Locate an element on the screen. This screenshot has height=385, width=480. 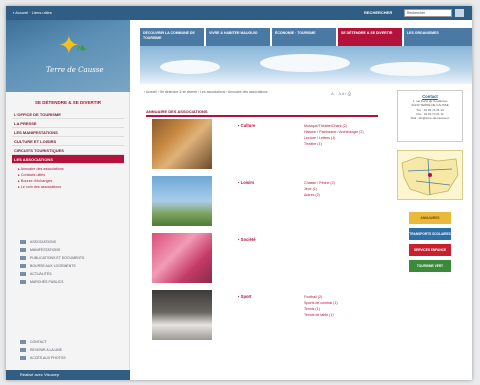
link-associations: ASSOCIATIONS is located at coordinates (70, 242).